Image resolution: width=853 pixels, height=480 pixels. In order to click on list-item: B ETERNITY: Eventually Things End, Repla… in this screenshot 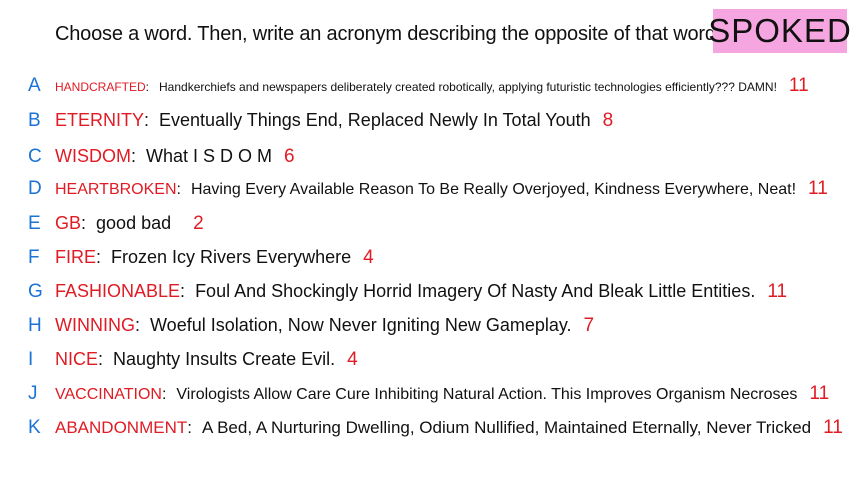, I will do `click(426, 121)`.